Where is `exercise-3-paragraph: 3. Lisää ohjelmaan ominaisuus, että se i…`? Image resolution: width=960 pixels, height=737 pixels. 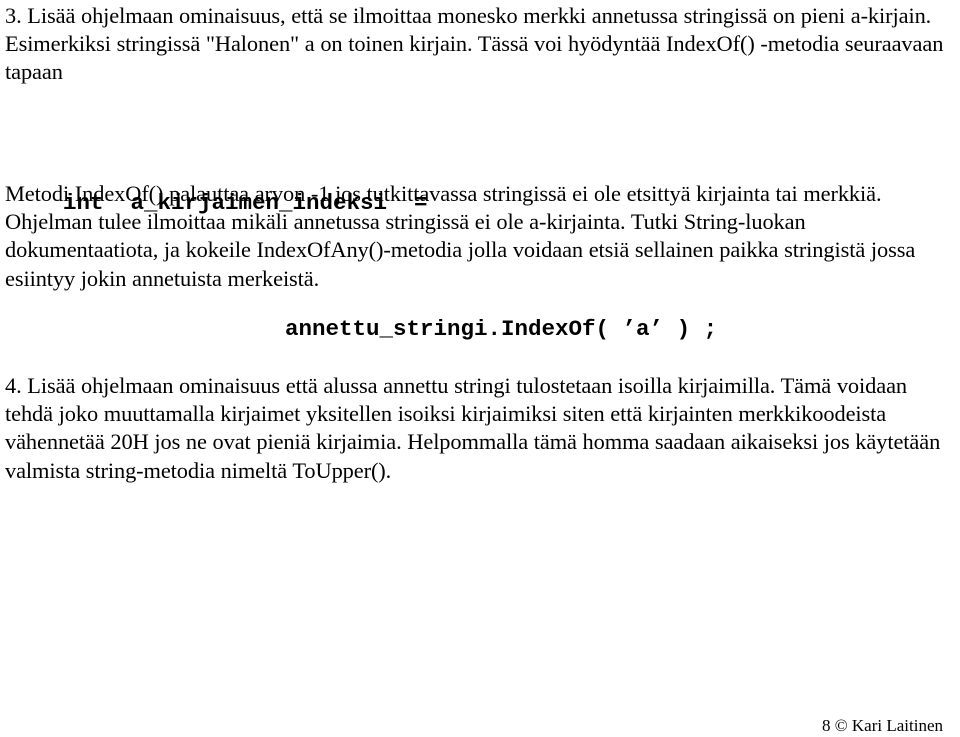 exercise-3-paragraph: 3. Lisää ohjelmaan ominaisuus, että se i… is located at coordinates (474, 44).